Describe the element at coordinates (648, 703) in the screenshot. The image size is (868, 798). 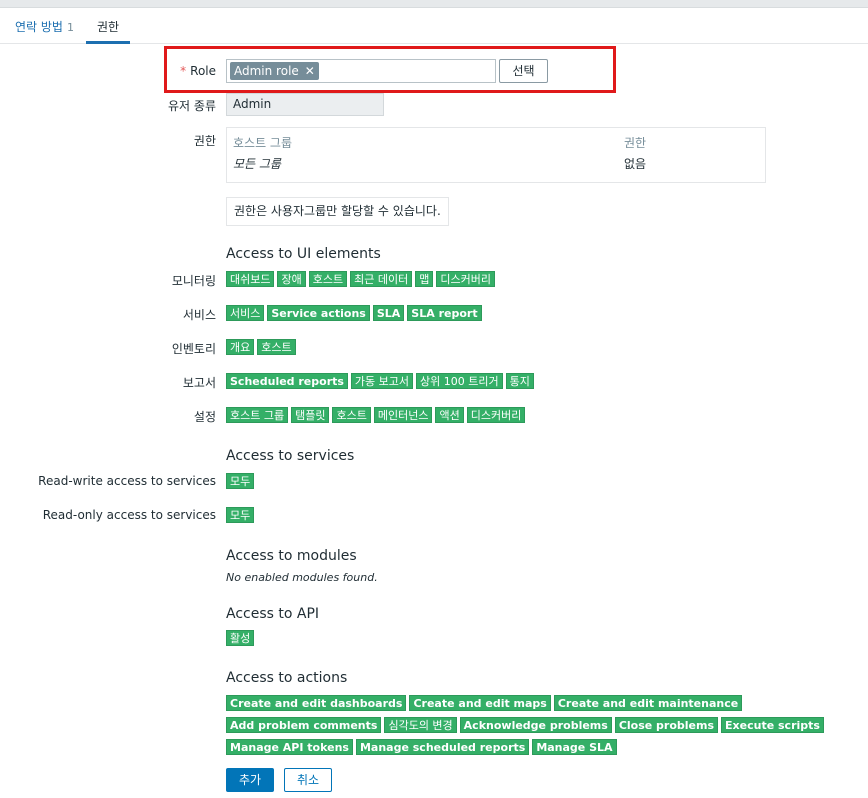
I see `action-tag: Create and edit maintenance` at that location.